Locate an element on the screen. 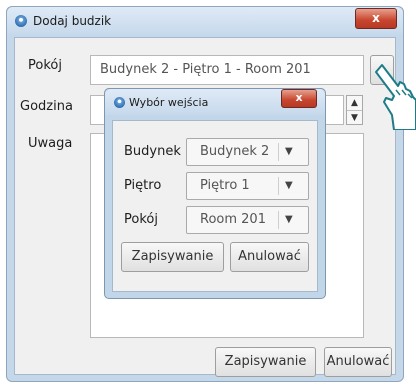  dialog-close-button: x is located at coordinates (299, 98).